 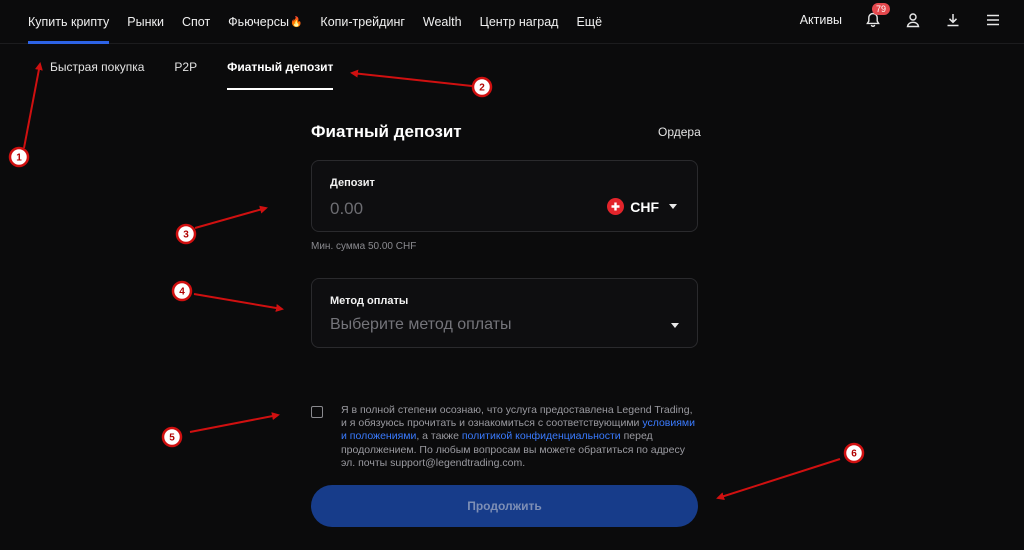 I want to click on annotation-number: 4, so click(x=182, y=292).